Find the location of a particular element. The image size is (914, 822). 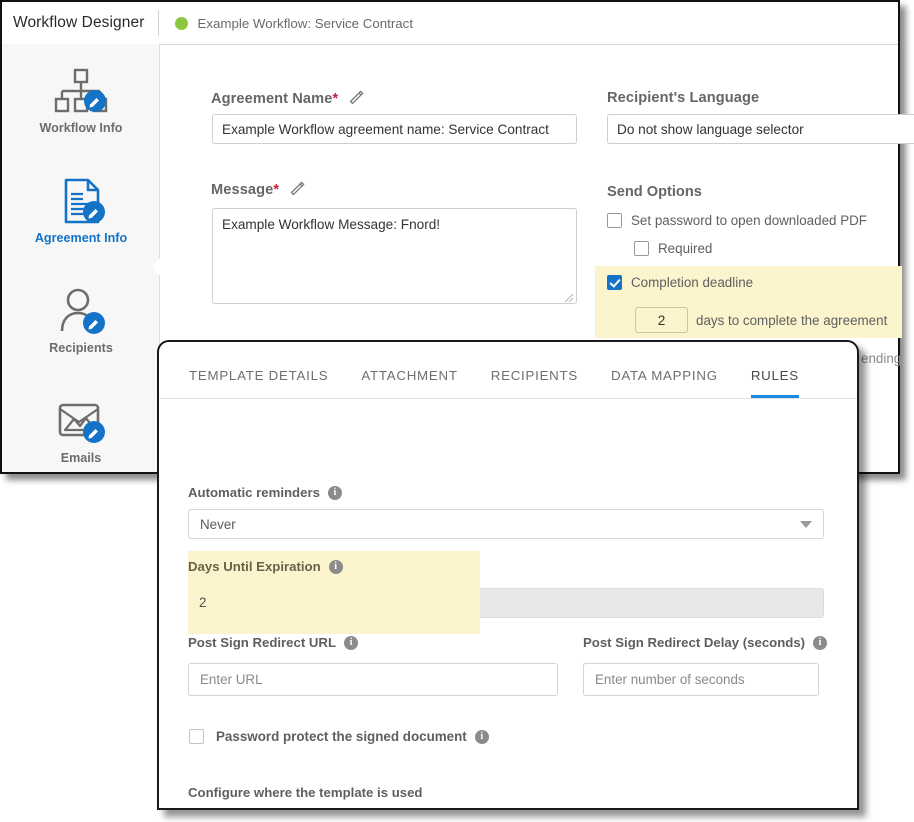

tab-recipients: RECIPIENTS is located at coordinates (534, 383).